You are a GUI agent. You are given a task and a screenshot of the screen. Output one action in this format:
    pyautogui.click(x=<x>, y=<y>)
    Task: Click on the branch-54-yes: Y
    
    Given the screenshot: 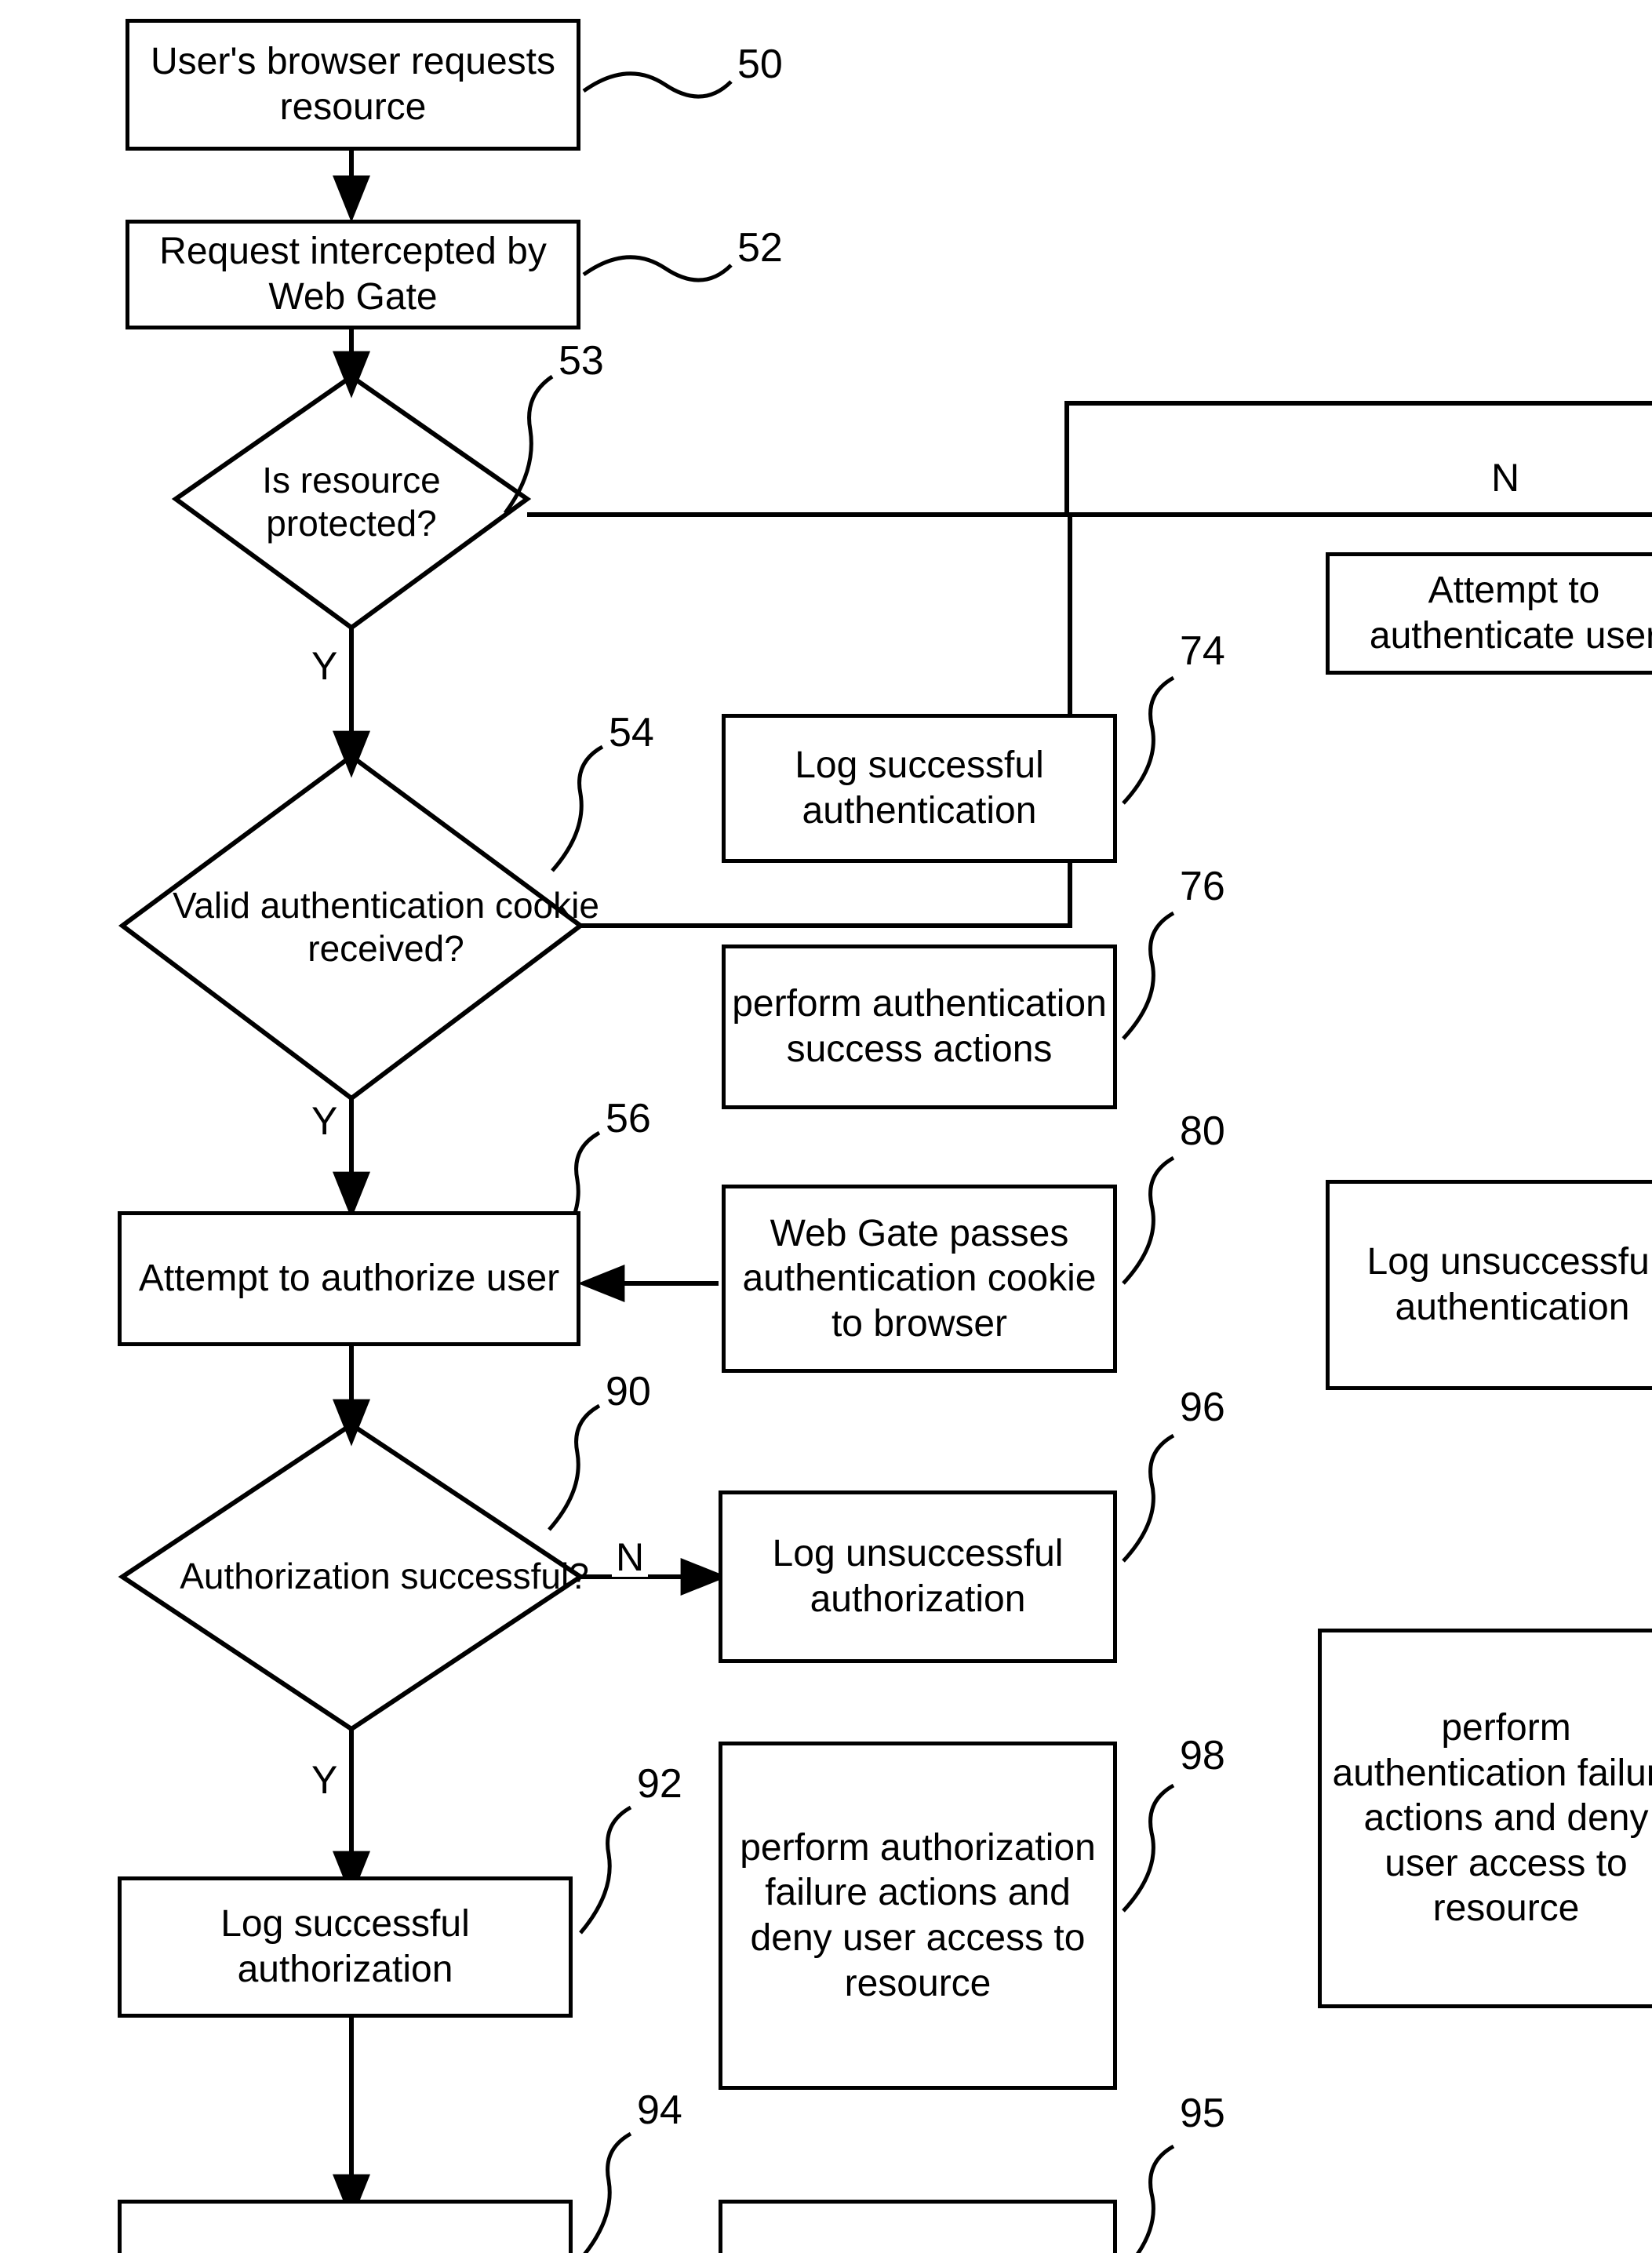 What is the action you would take?
    pyautogui.click(x=325, y=1121)
    